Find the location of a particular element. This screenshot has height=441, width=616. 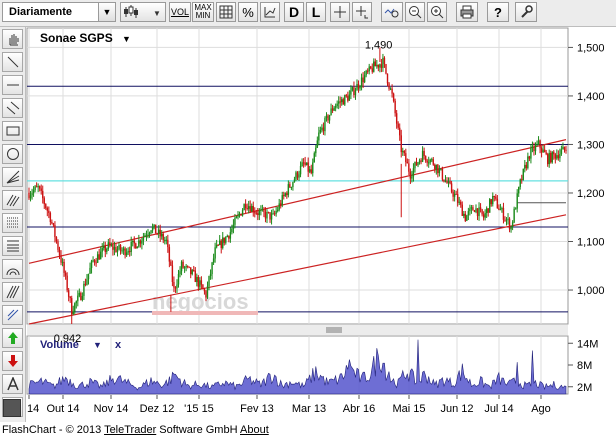

instrument-name: Sonae SGPS is located at coordinates (76, 38).